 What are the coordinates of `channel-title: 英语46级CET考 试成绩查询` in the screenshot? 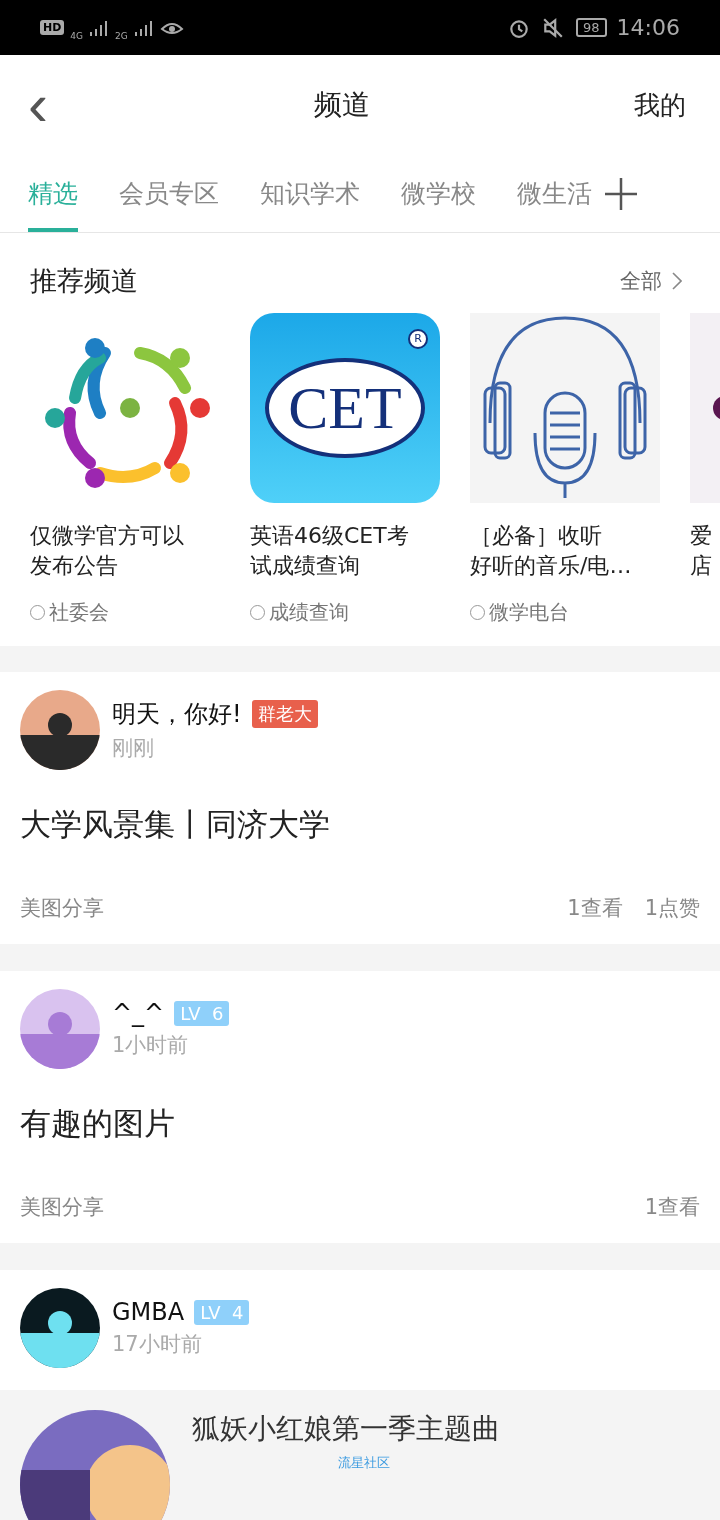 It's located at (345, 551).